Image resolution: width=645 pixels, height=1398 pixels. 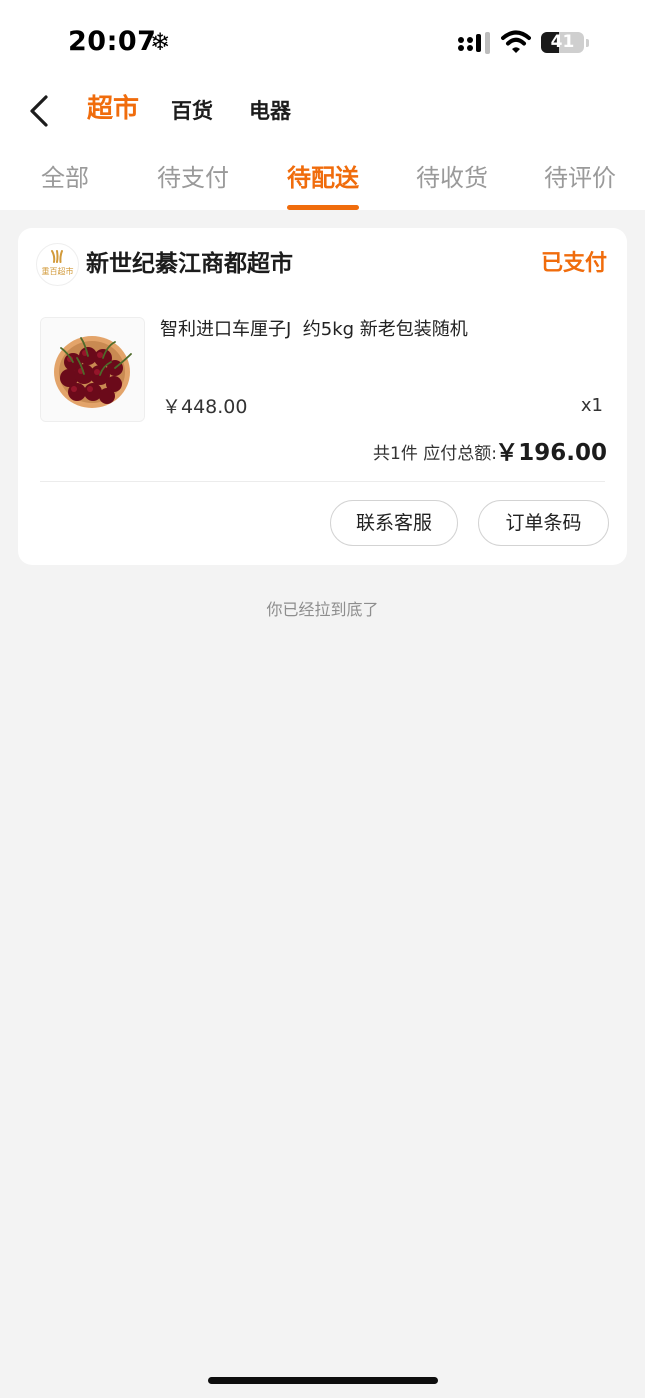 I want to click on shop-logo-text: 重百超市, so click(x=58, y=271).